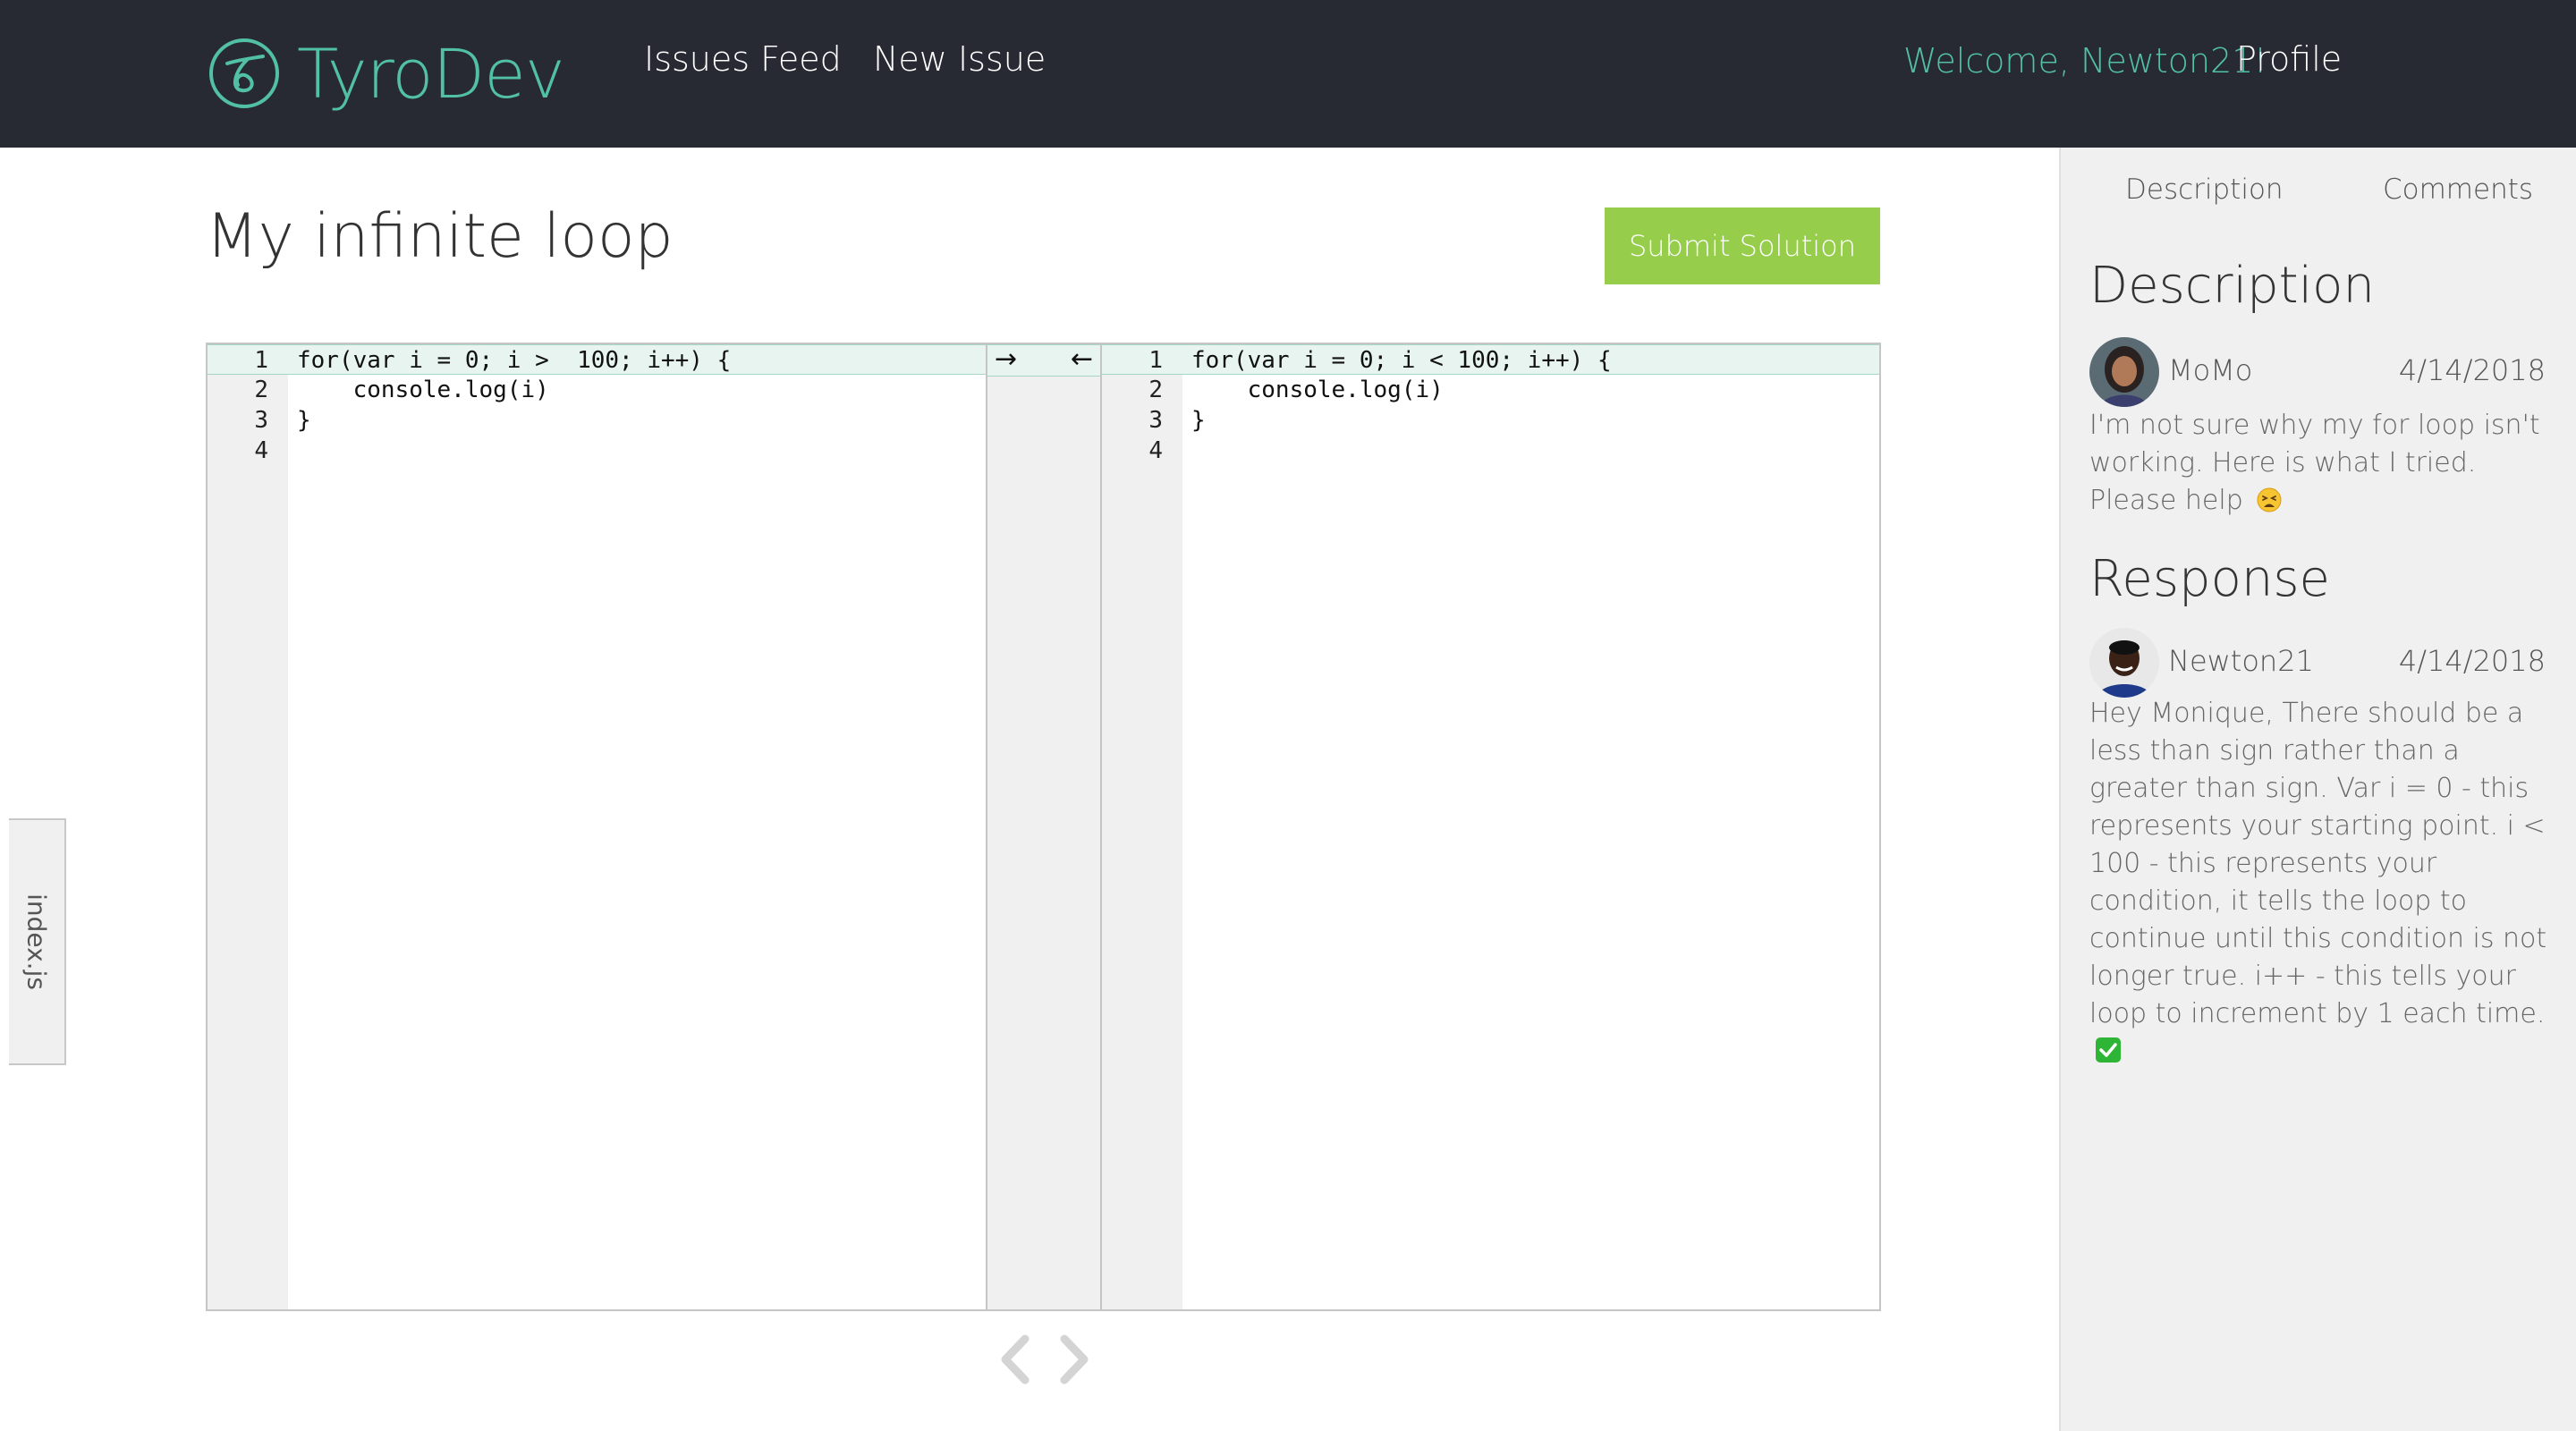 This screenshot has width=2576, height=1431. What do you see at coordinates (2241, 661) in the screenshot?
I see `post-author: Newton21` at bounding box center [2241, 661].